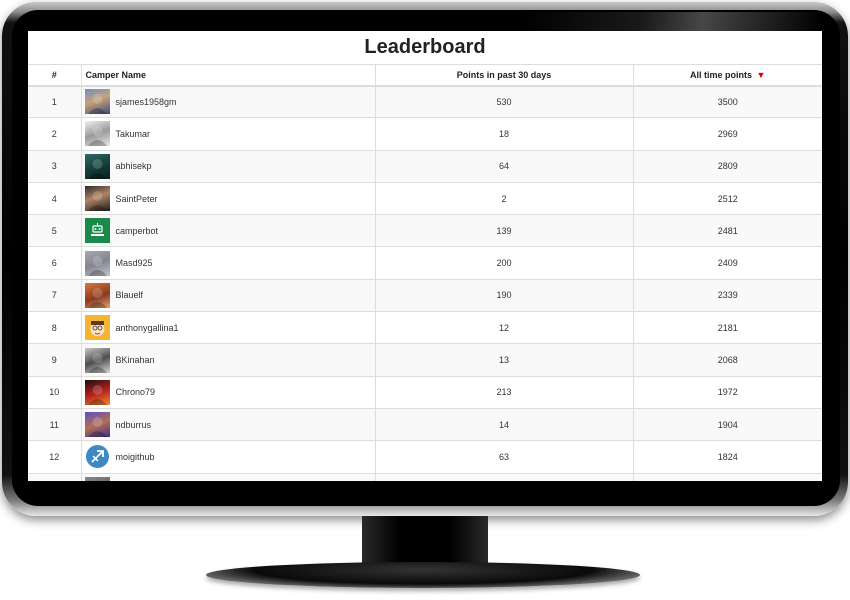  Describe the element at coordinates (147, 327) in the screenshot. I see `camper-name: anthonygallina1` at that location.